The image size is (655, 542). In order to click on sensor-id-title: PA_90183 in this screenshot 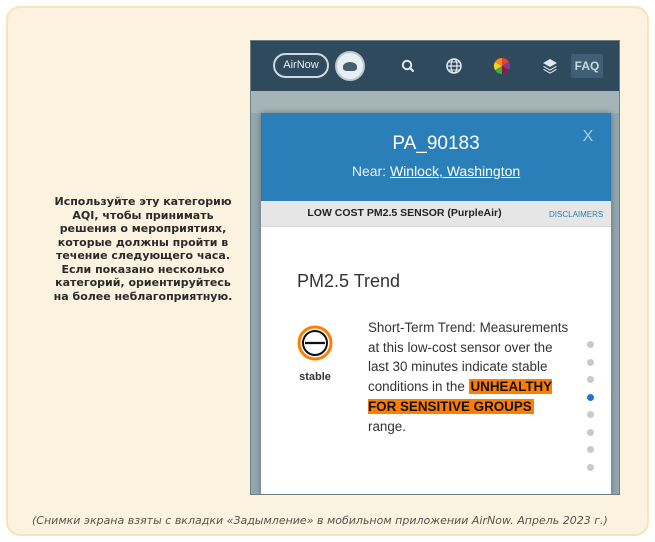, I will do `click(436, 143)`.